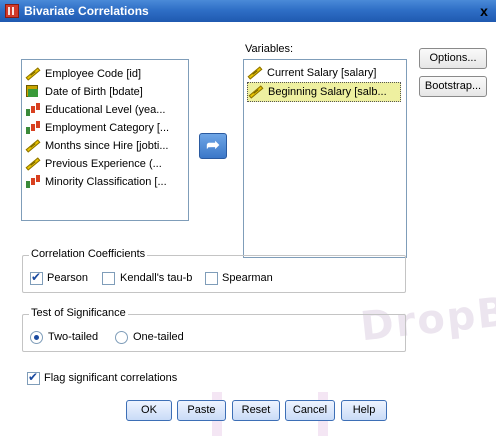 The image size is (496, 436). Describe the element at coordinates (73, 337) in the screenshot. I see `two-tailed-label: Two-tailed` at that location.